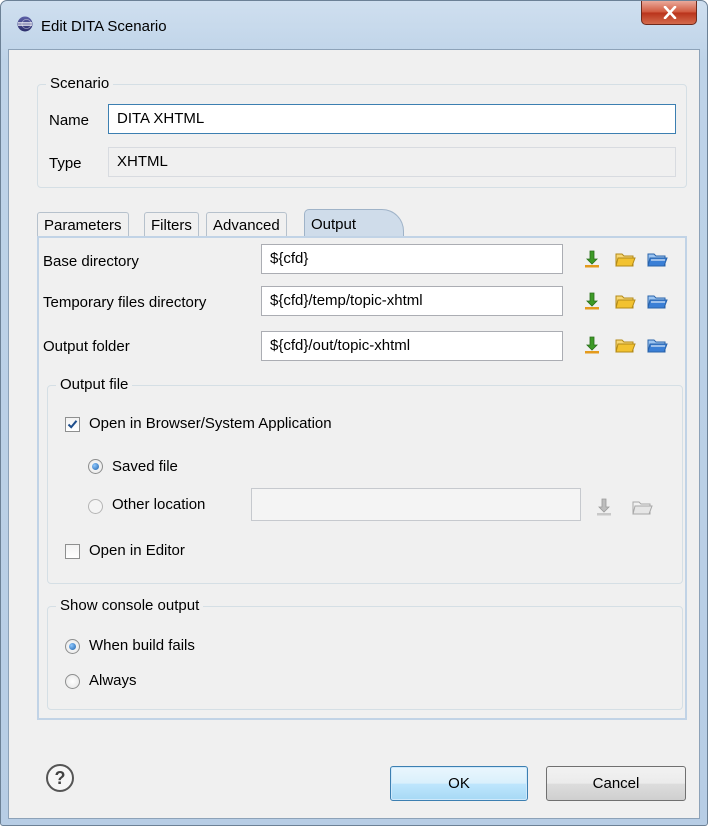  I want to click on help-icon: ?, so click(60, 778).